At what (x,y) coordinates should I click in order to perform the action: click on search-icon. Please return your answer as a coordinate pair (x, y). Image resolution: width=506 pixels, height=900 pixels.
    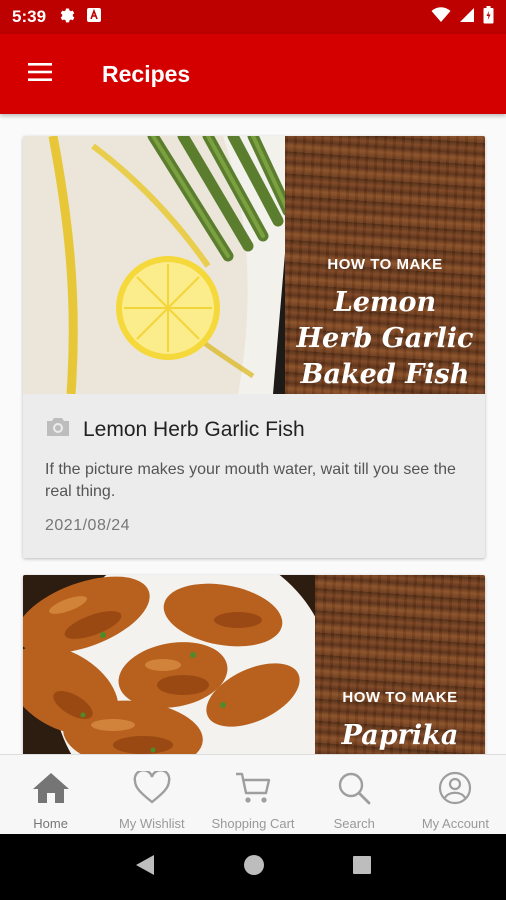
    Looking at the image, I should click on (354, 790).